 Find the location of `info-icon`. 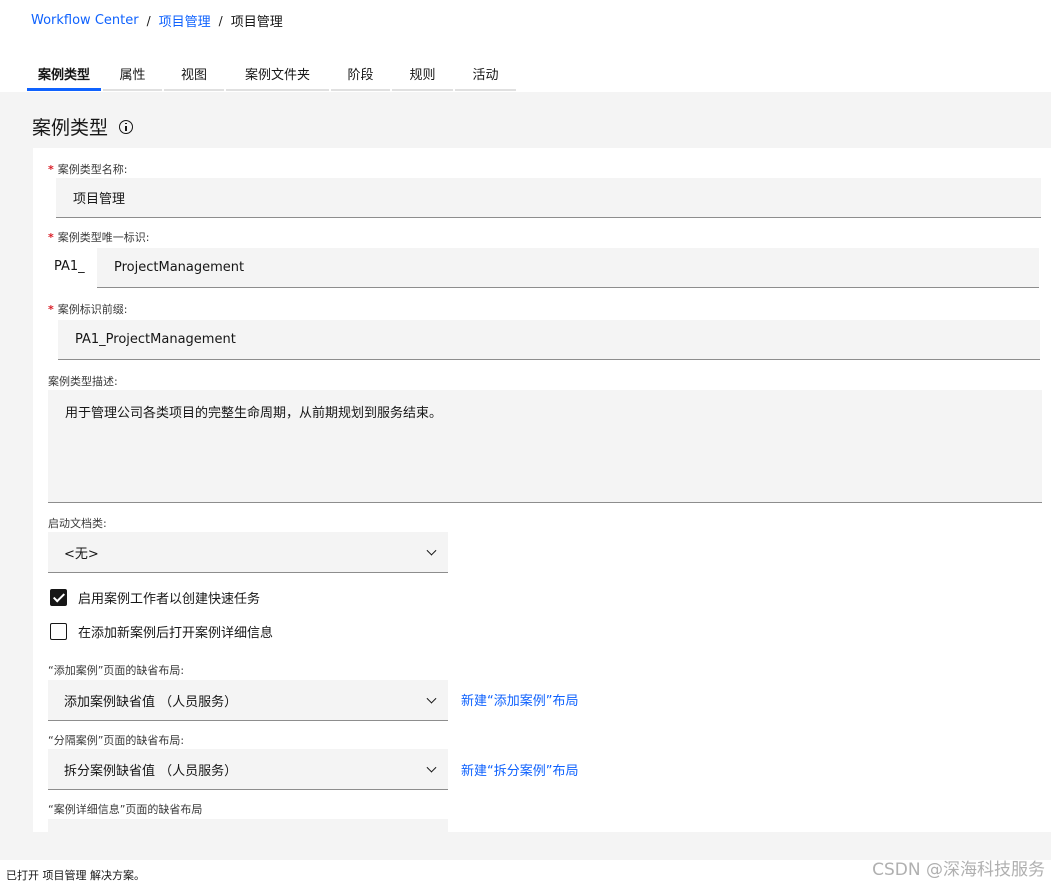

info-icon is located at coordinates (126, 126).